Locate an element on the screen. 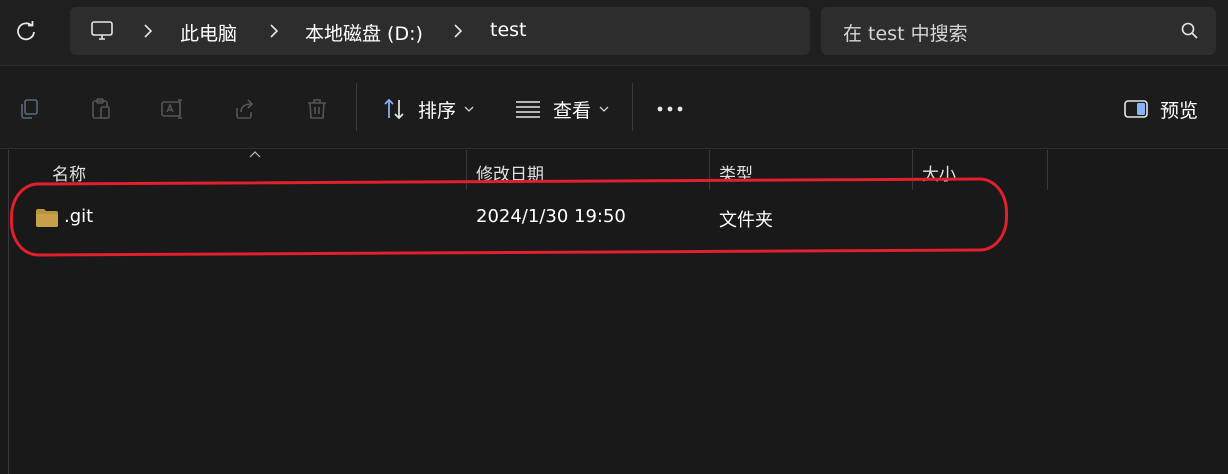  computer-icon is located at coordinates (102, 30).